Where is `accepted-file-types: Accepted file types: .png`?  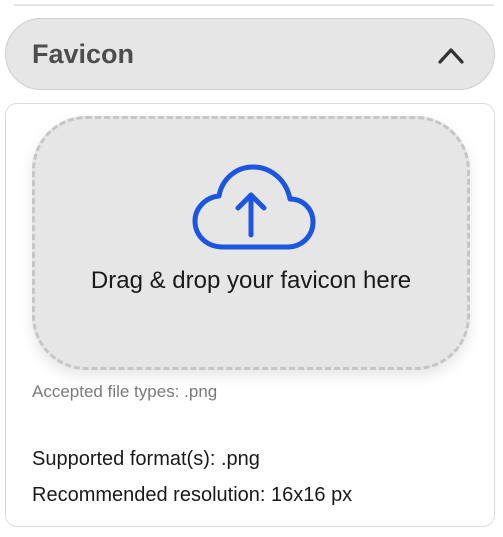 accepted-file-types: Accepted file types: .png is located at coordinates (125, 391).